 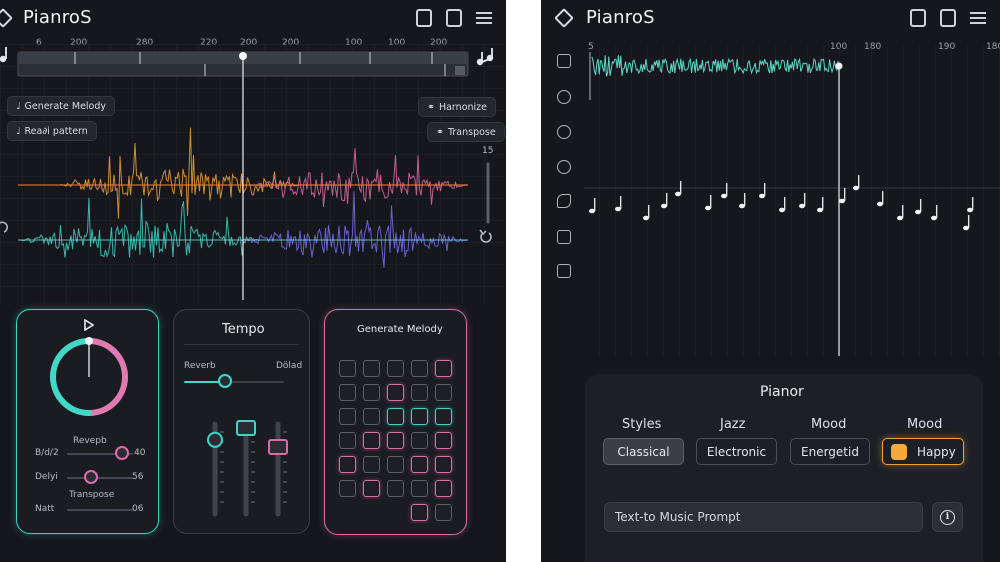 What do you see at coordinates (400, 329) in the screenshot?
I see `melody-card-title: Generate Melody` at bounding box center [400, 329].